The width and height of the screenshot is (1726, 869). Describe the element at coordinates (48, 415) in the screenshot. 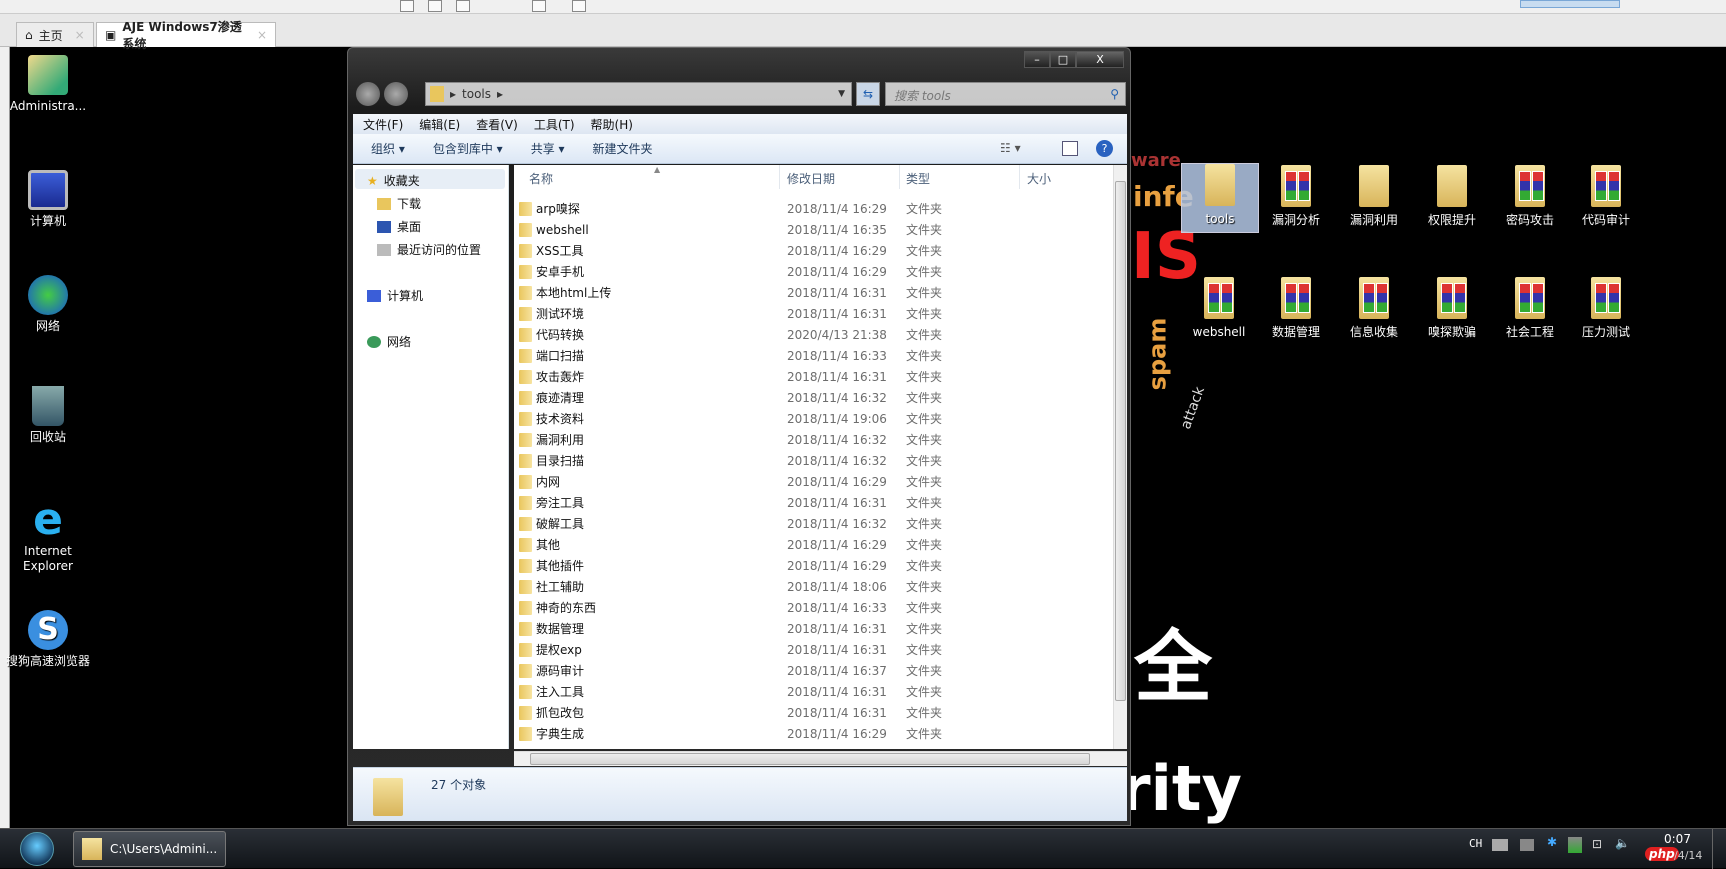

I see `desktop-icon-recycle-bin: 回收站` at that location.